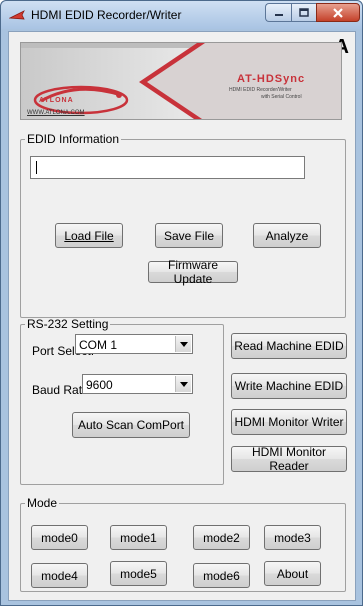 This screenshot has width=363, height=606. I want to click on baud-rate-dropdown: 9600, so click(137, 384).